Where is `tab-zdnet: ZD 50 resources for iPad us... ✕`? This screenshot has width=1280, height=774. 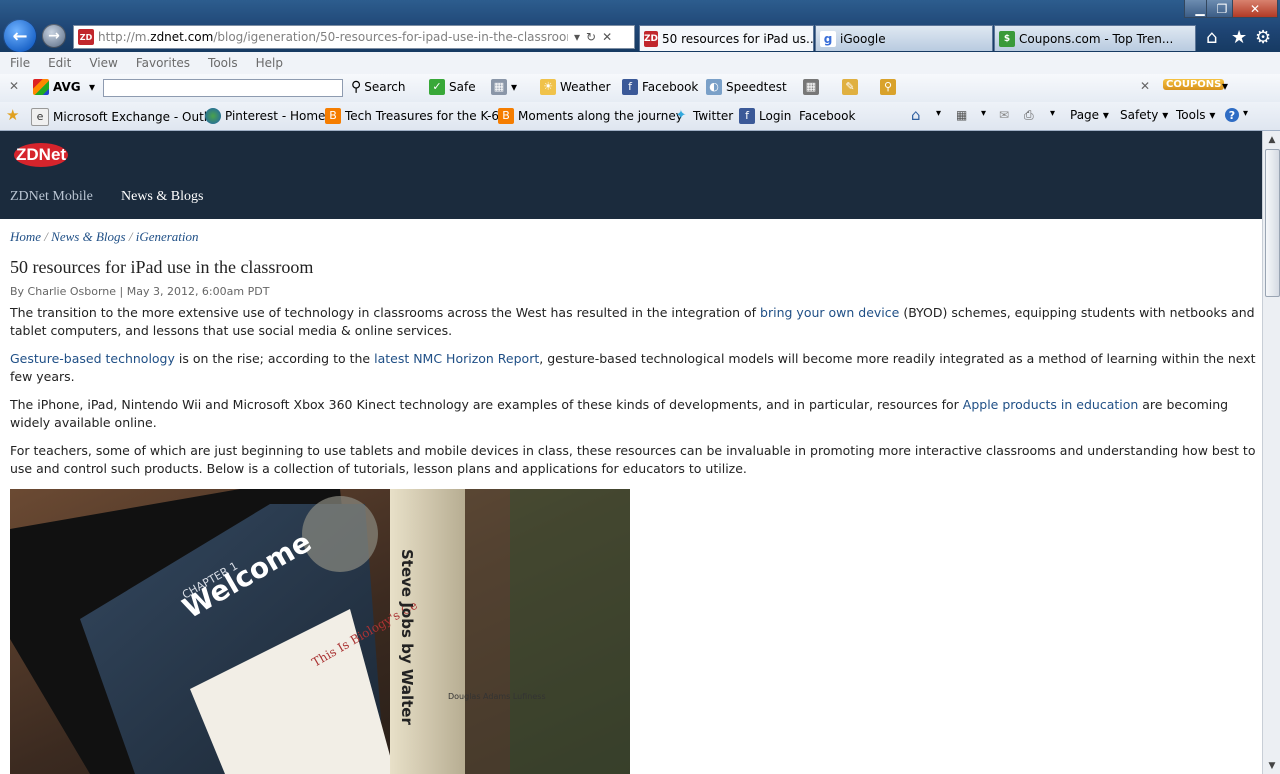
tab-zdnet: ZD 50 resources for iPad us... ✕ is located at coordinates (726, 38).